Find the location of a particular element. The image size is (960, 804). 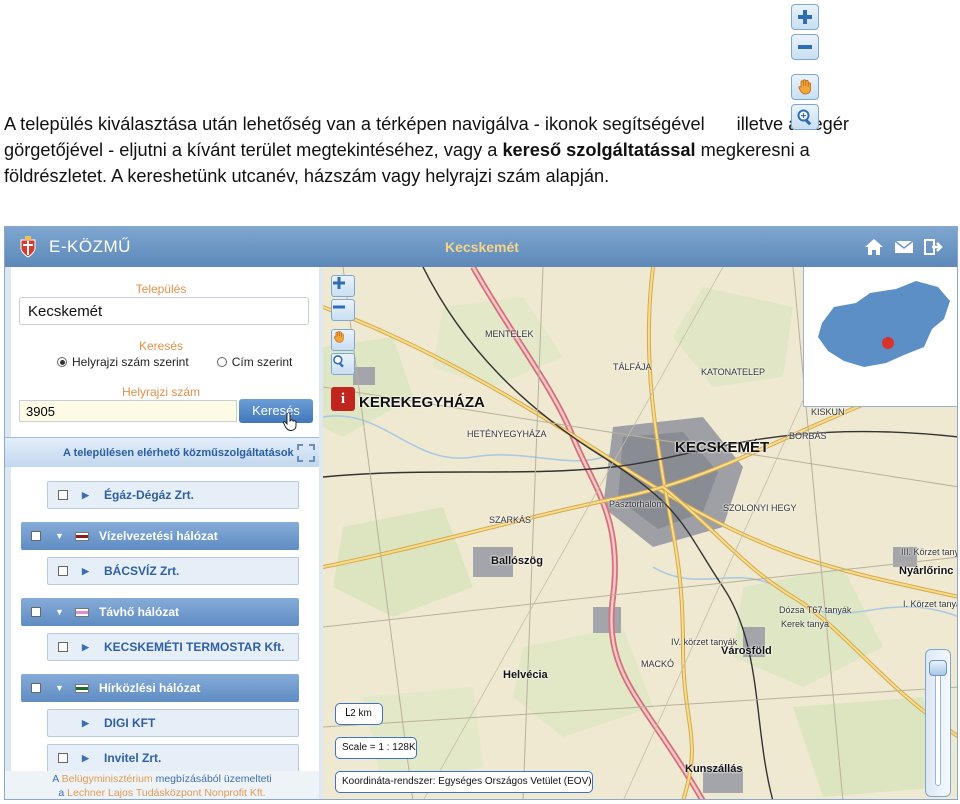

app-title: E-KÖZMŰ is located at coordinates (90, 246).